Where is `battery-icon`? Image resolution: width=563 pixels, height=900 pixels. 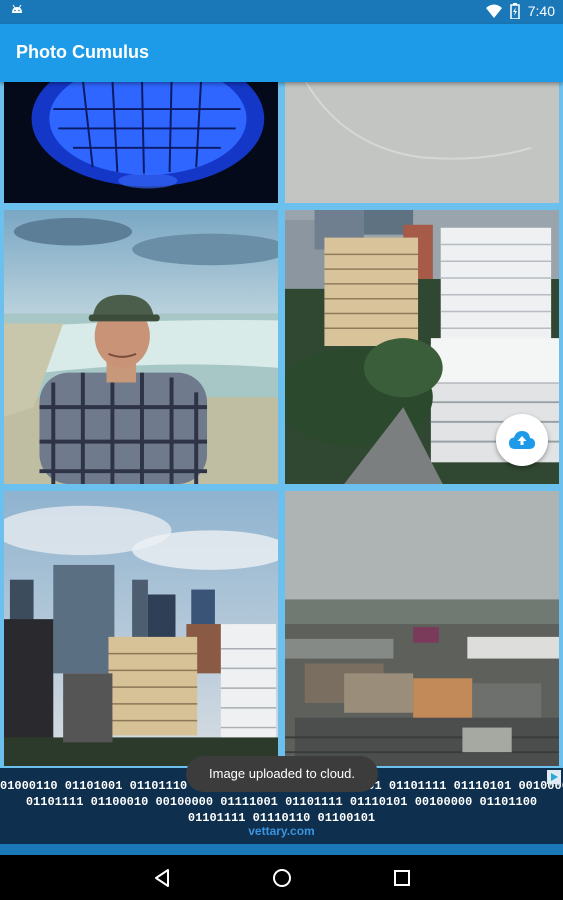 battery-icon is located at coordinates (515, 11).